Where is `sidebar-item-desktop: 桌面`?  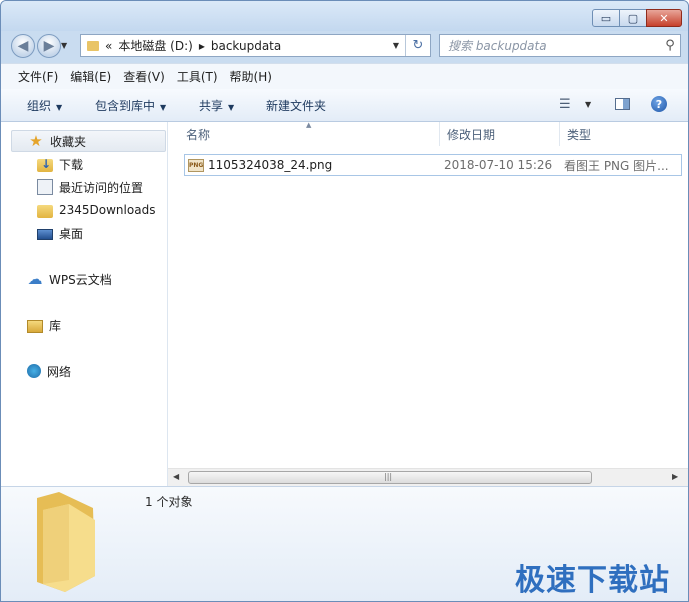 sidebar-item-desktop: 桌面 is located at coordinates (60, 233).